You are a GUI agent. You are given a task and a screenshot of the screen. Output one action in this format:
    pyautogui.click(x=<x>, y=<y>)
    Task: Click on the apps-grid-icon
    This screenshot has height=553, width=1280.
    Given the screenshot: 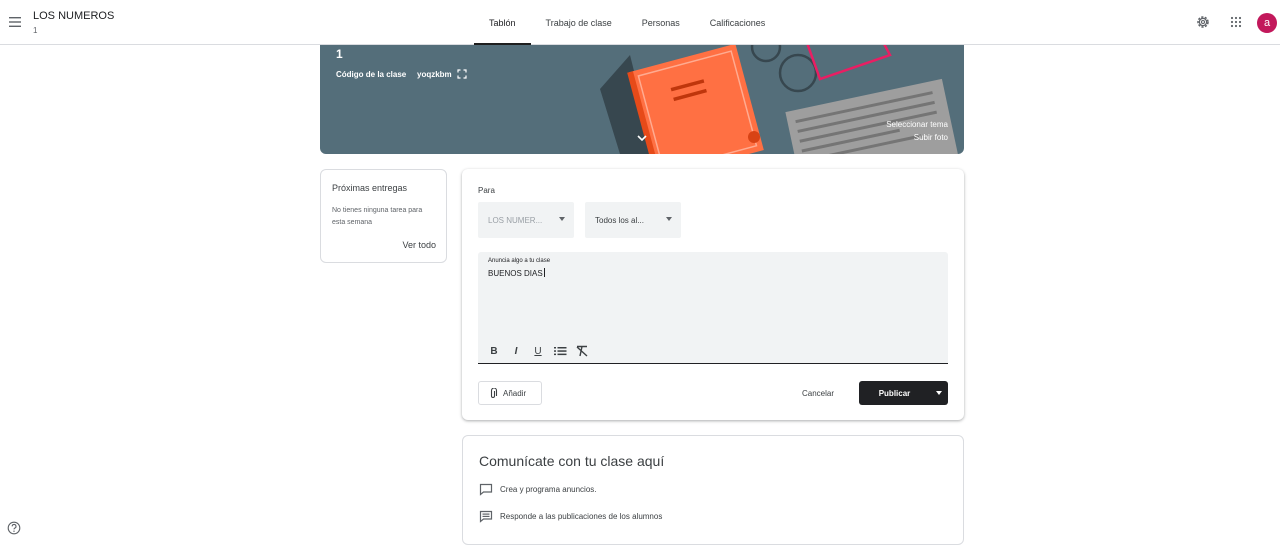 What is the action you would take?
    pyautogui.click(x=1236, y=22)
    